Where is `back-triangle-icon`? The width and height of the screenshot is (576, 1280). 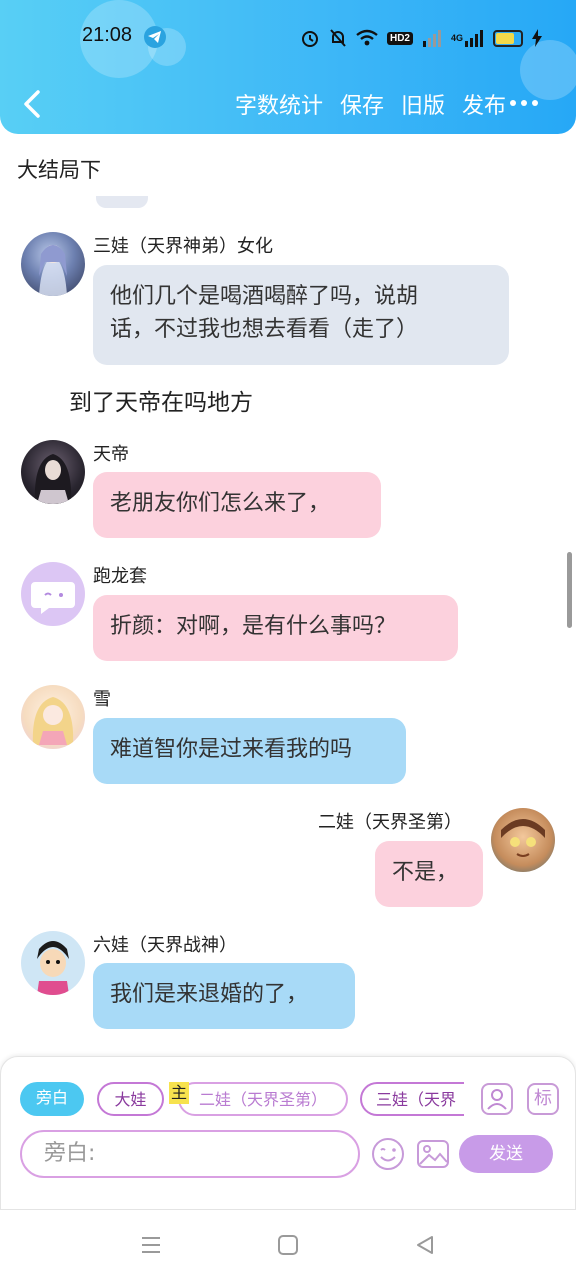
back-triangle-icon is located at coordinates (425, 1245).